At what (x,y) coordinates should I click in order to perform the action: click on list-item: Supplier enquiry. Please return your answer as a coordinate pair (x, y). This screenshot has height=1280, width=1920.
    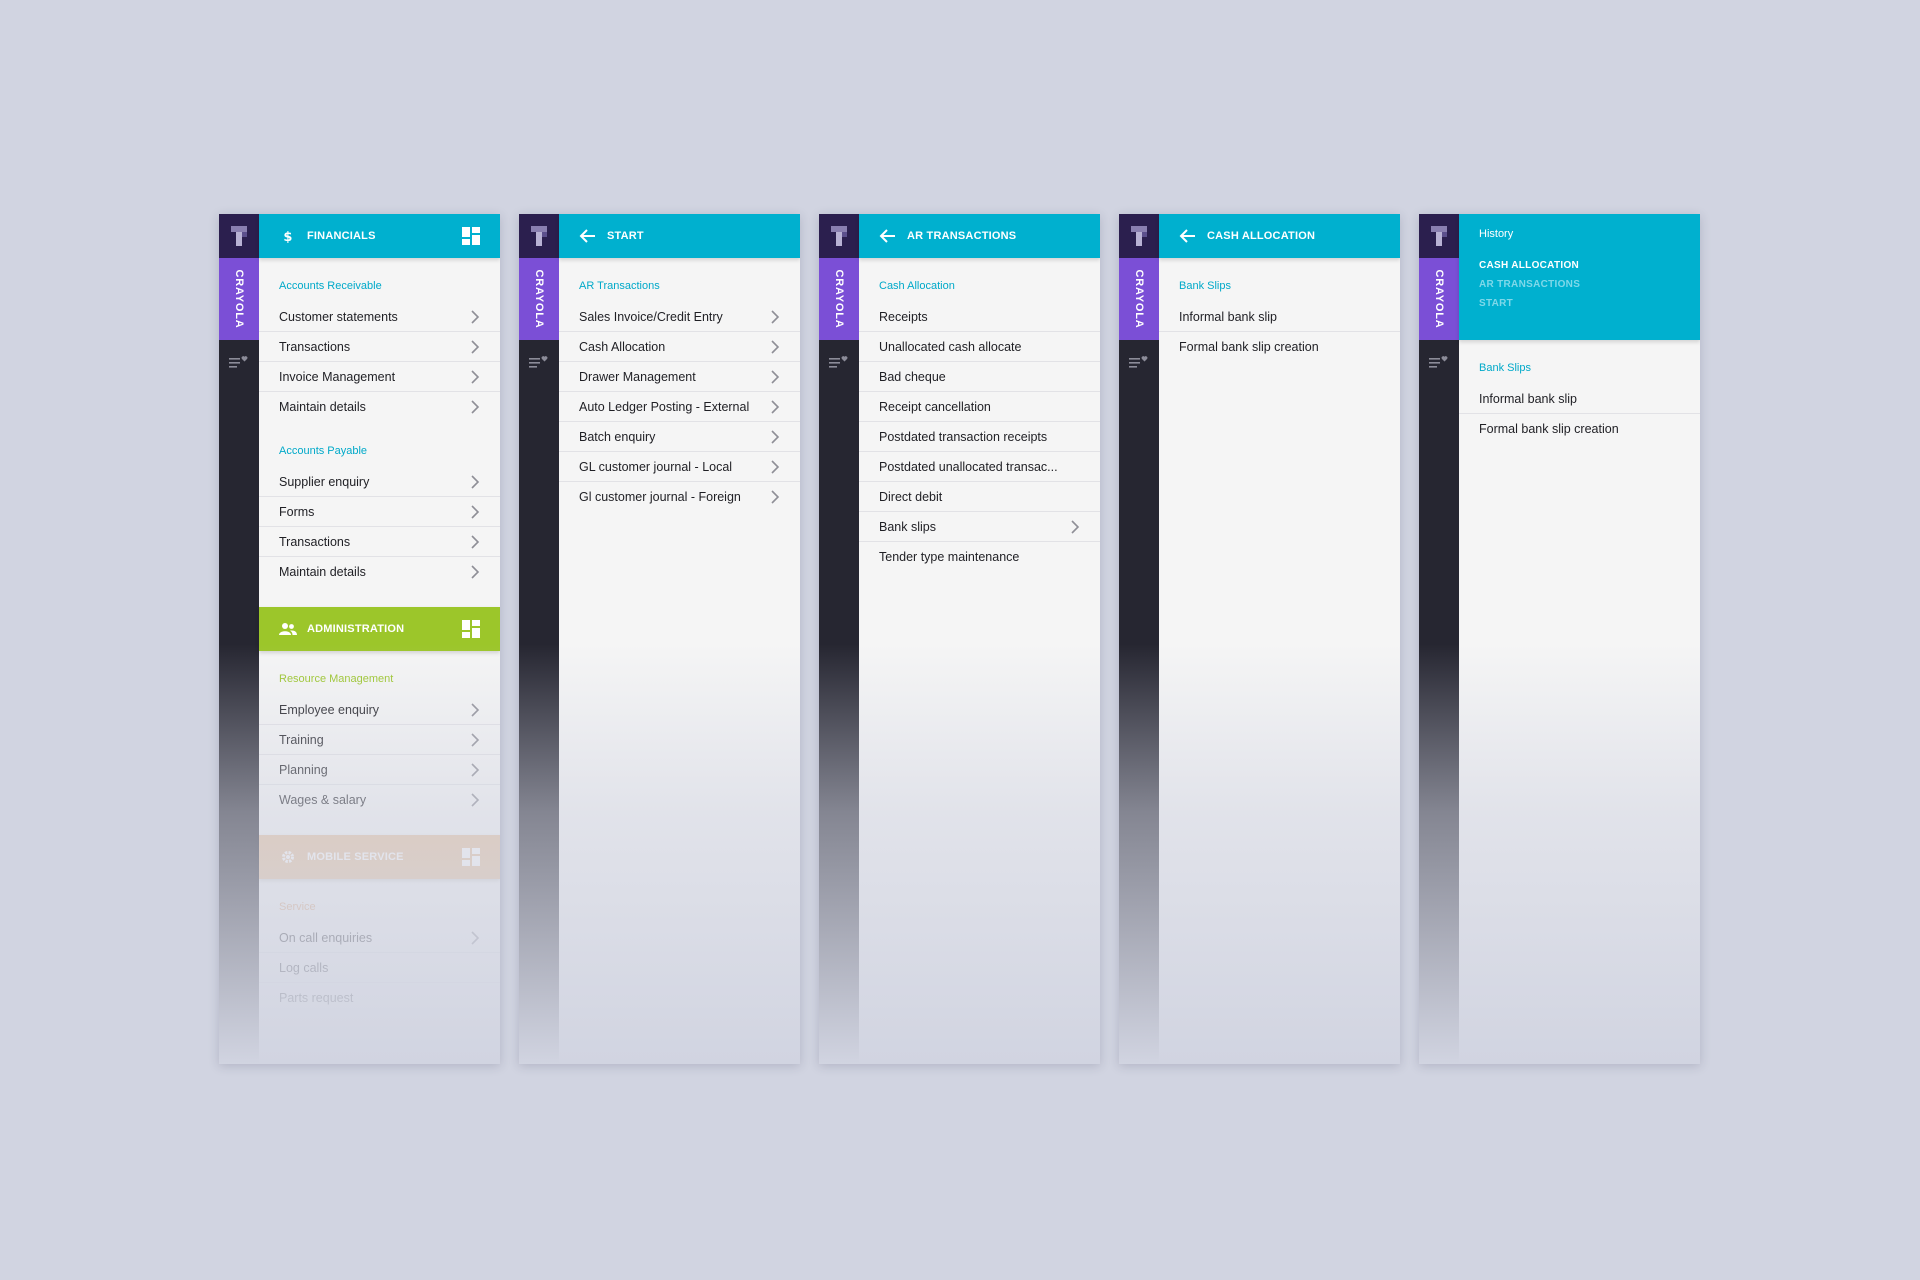
    Looking at the image, I should click on (379, 482).